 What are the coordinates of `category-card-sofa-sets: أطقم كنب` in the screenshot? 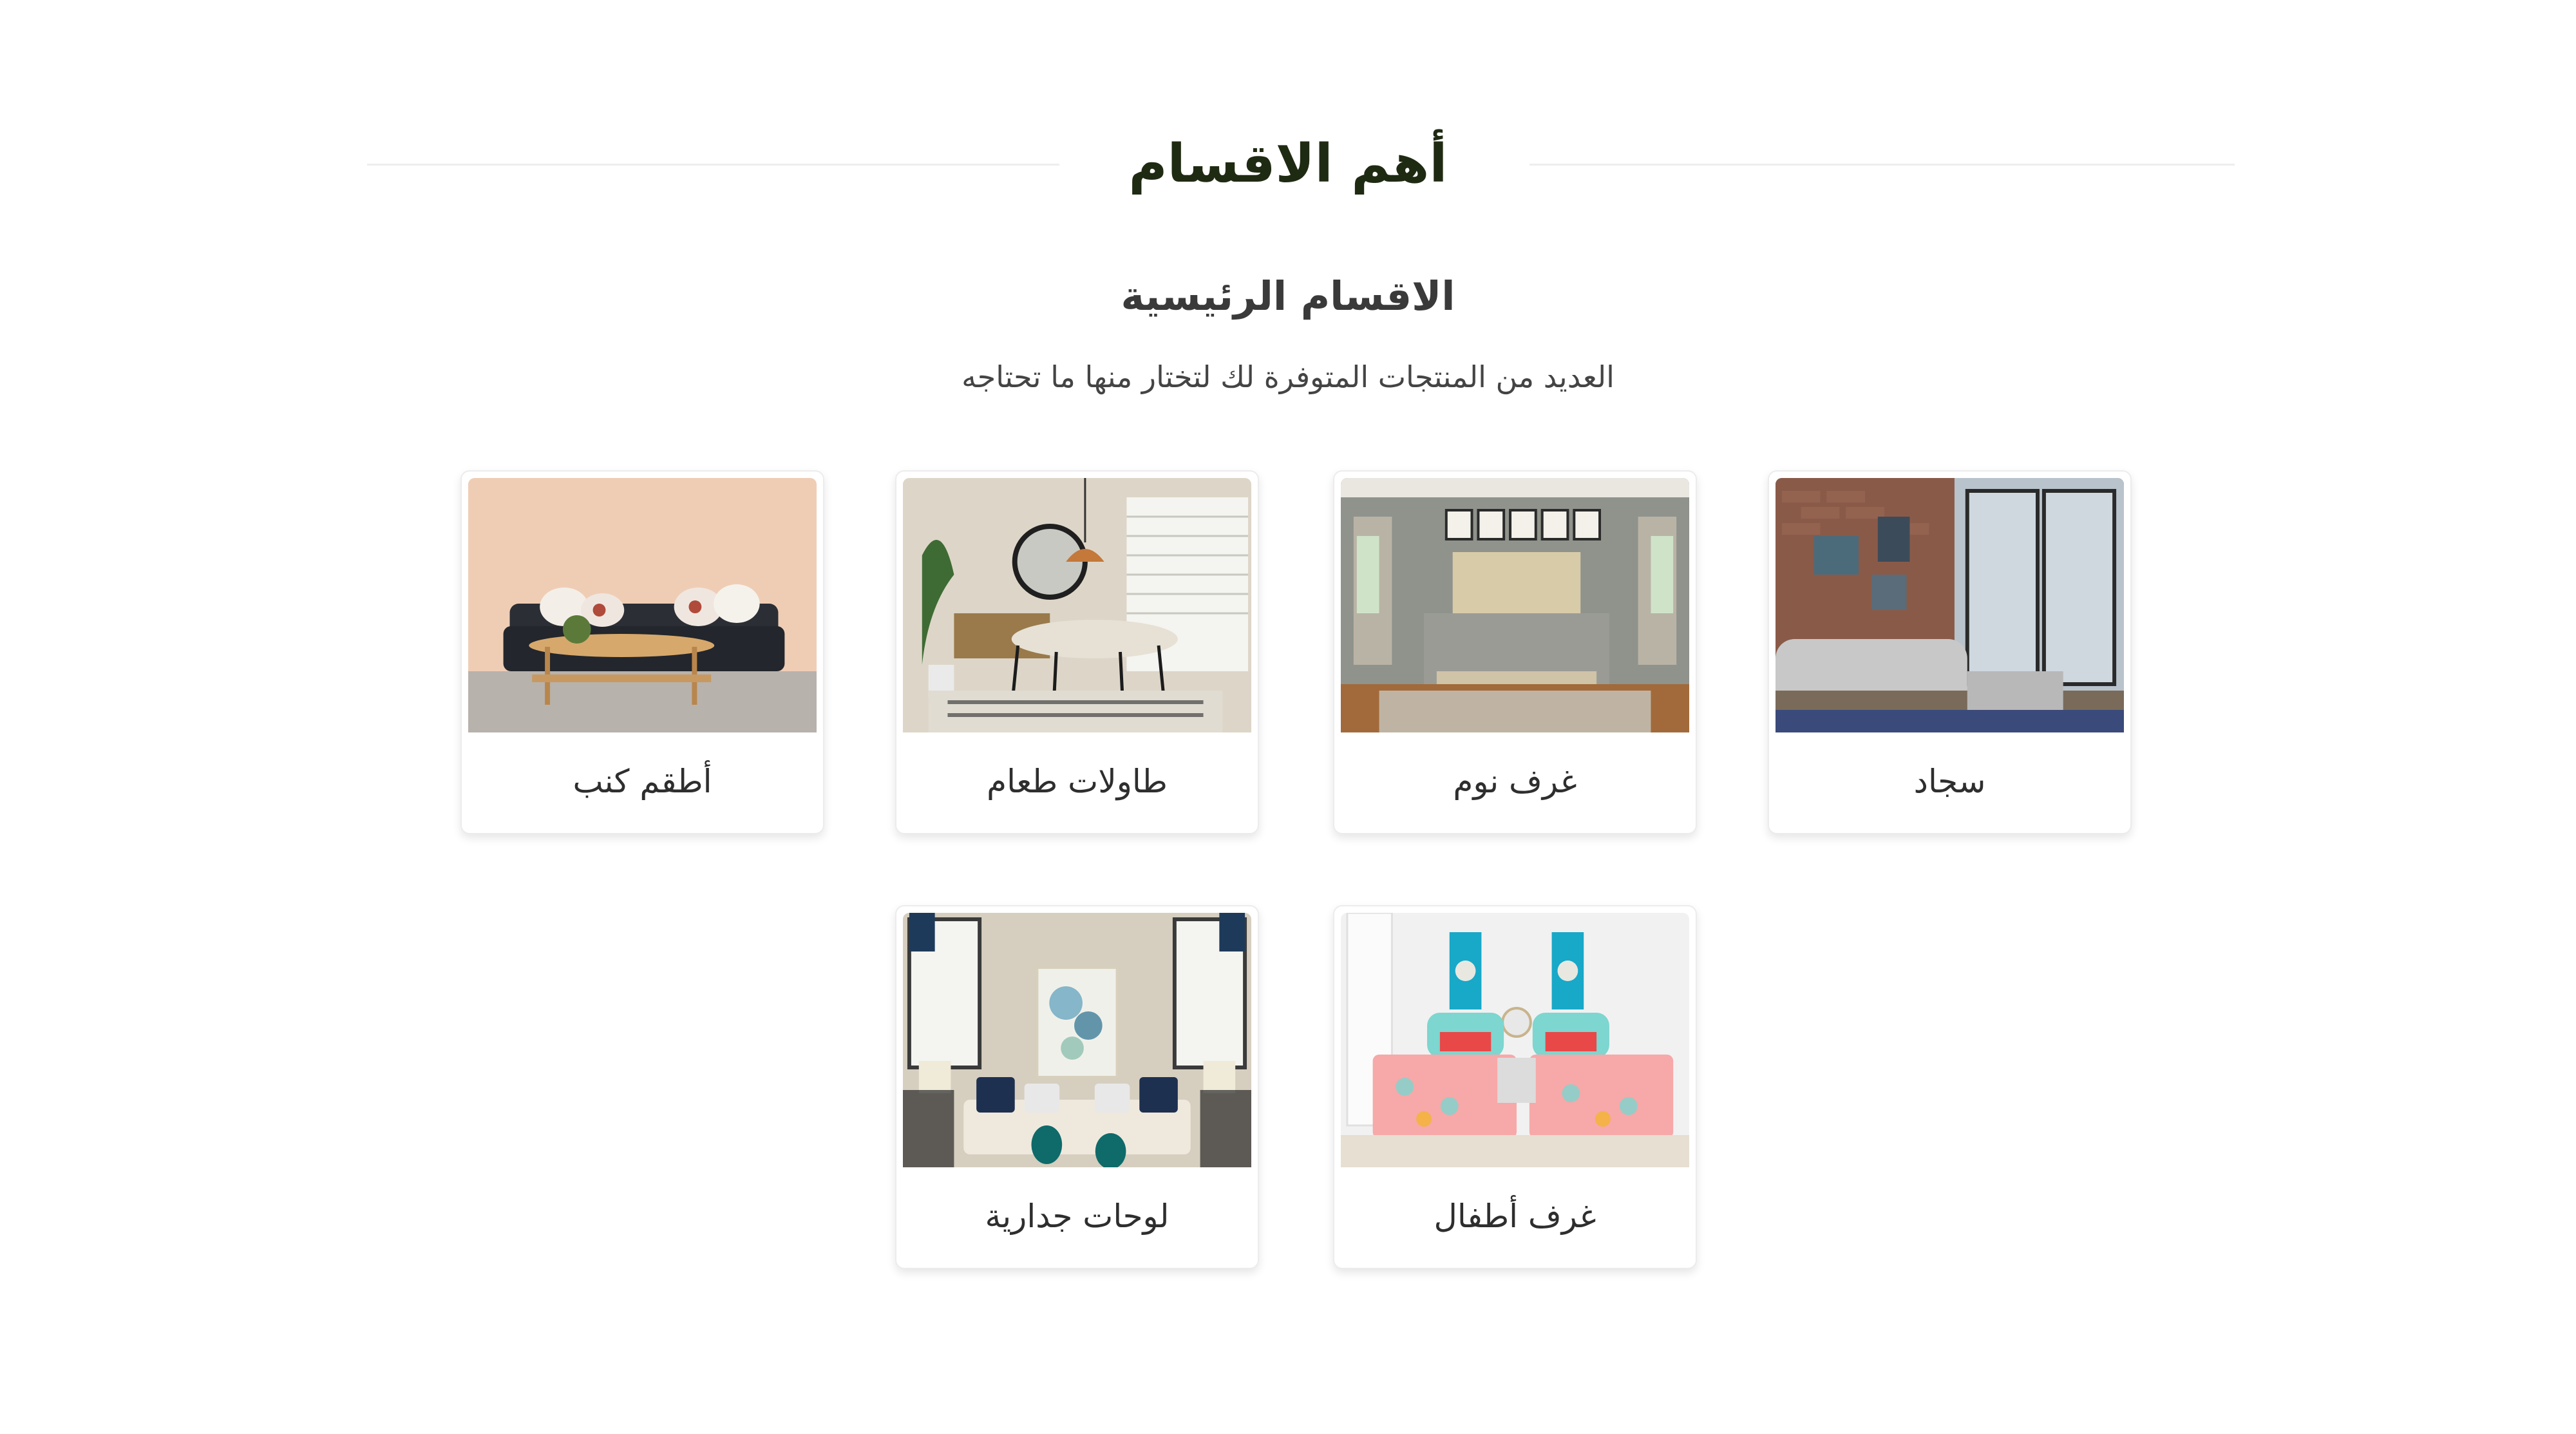 It's located at (642, 652).